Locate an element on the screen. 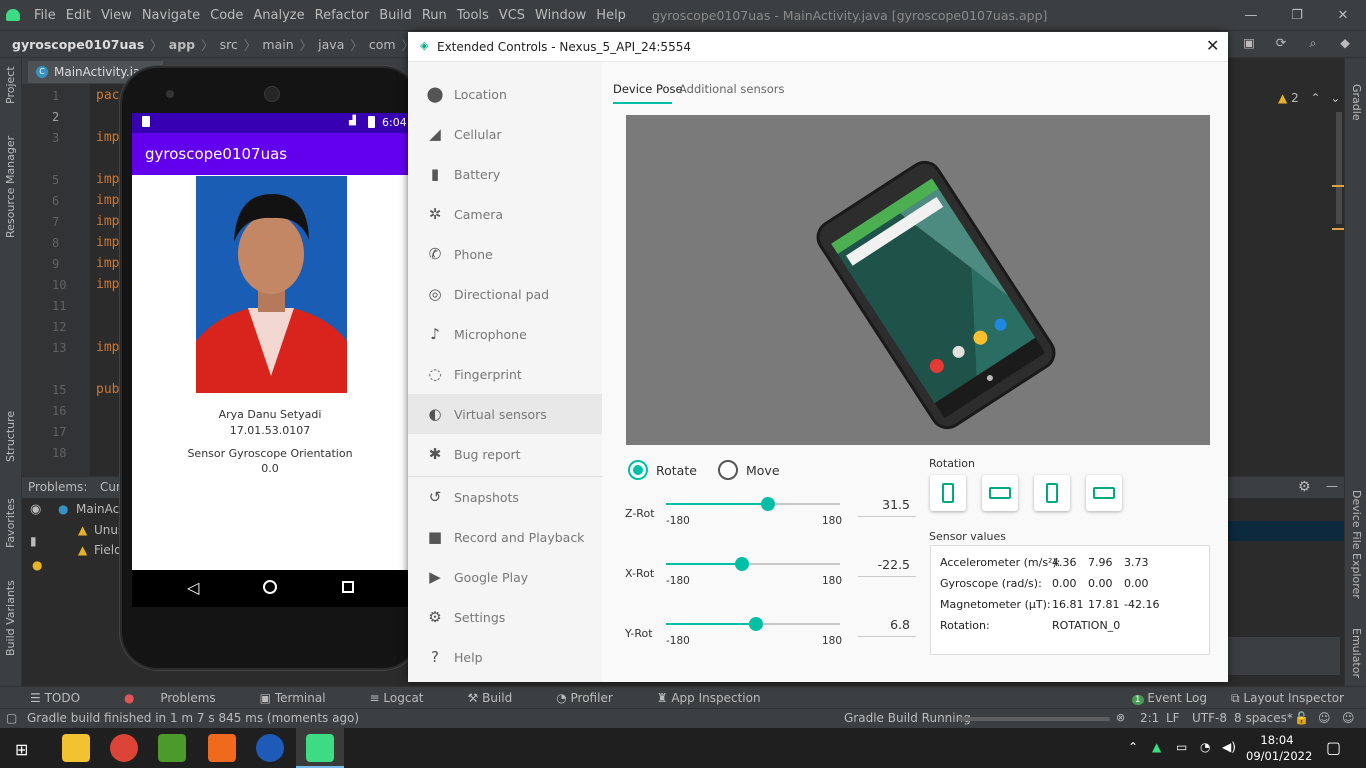 The image size is (1366, 768). structure-tool-tab: Structure is located at coordinates (10, 436).